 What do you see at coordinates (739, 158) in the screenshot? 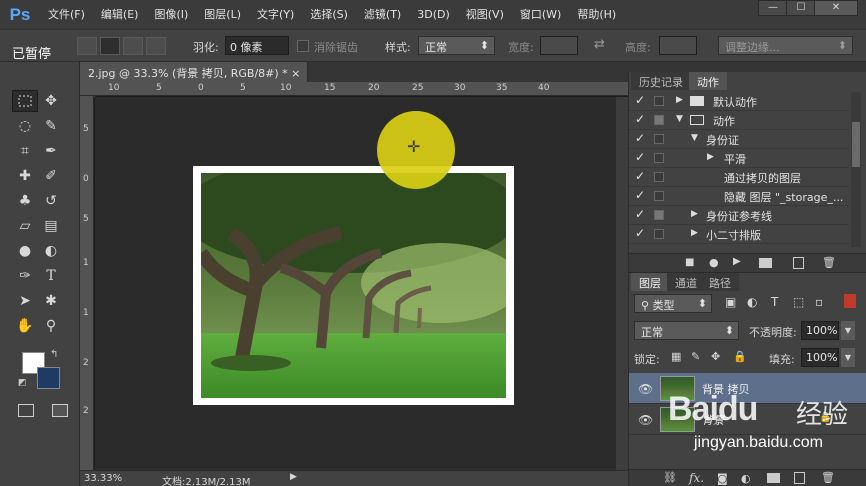
I see `list-item: ✓ ▶ 平滑` at bounding box center [739, 158].